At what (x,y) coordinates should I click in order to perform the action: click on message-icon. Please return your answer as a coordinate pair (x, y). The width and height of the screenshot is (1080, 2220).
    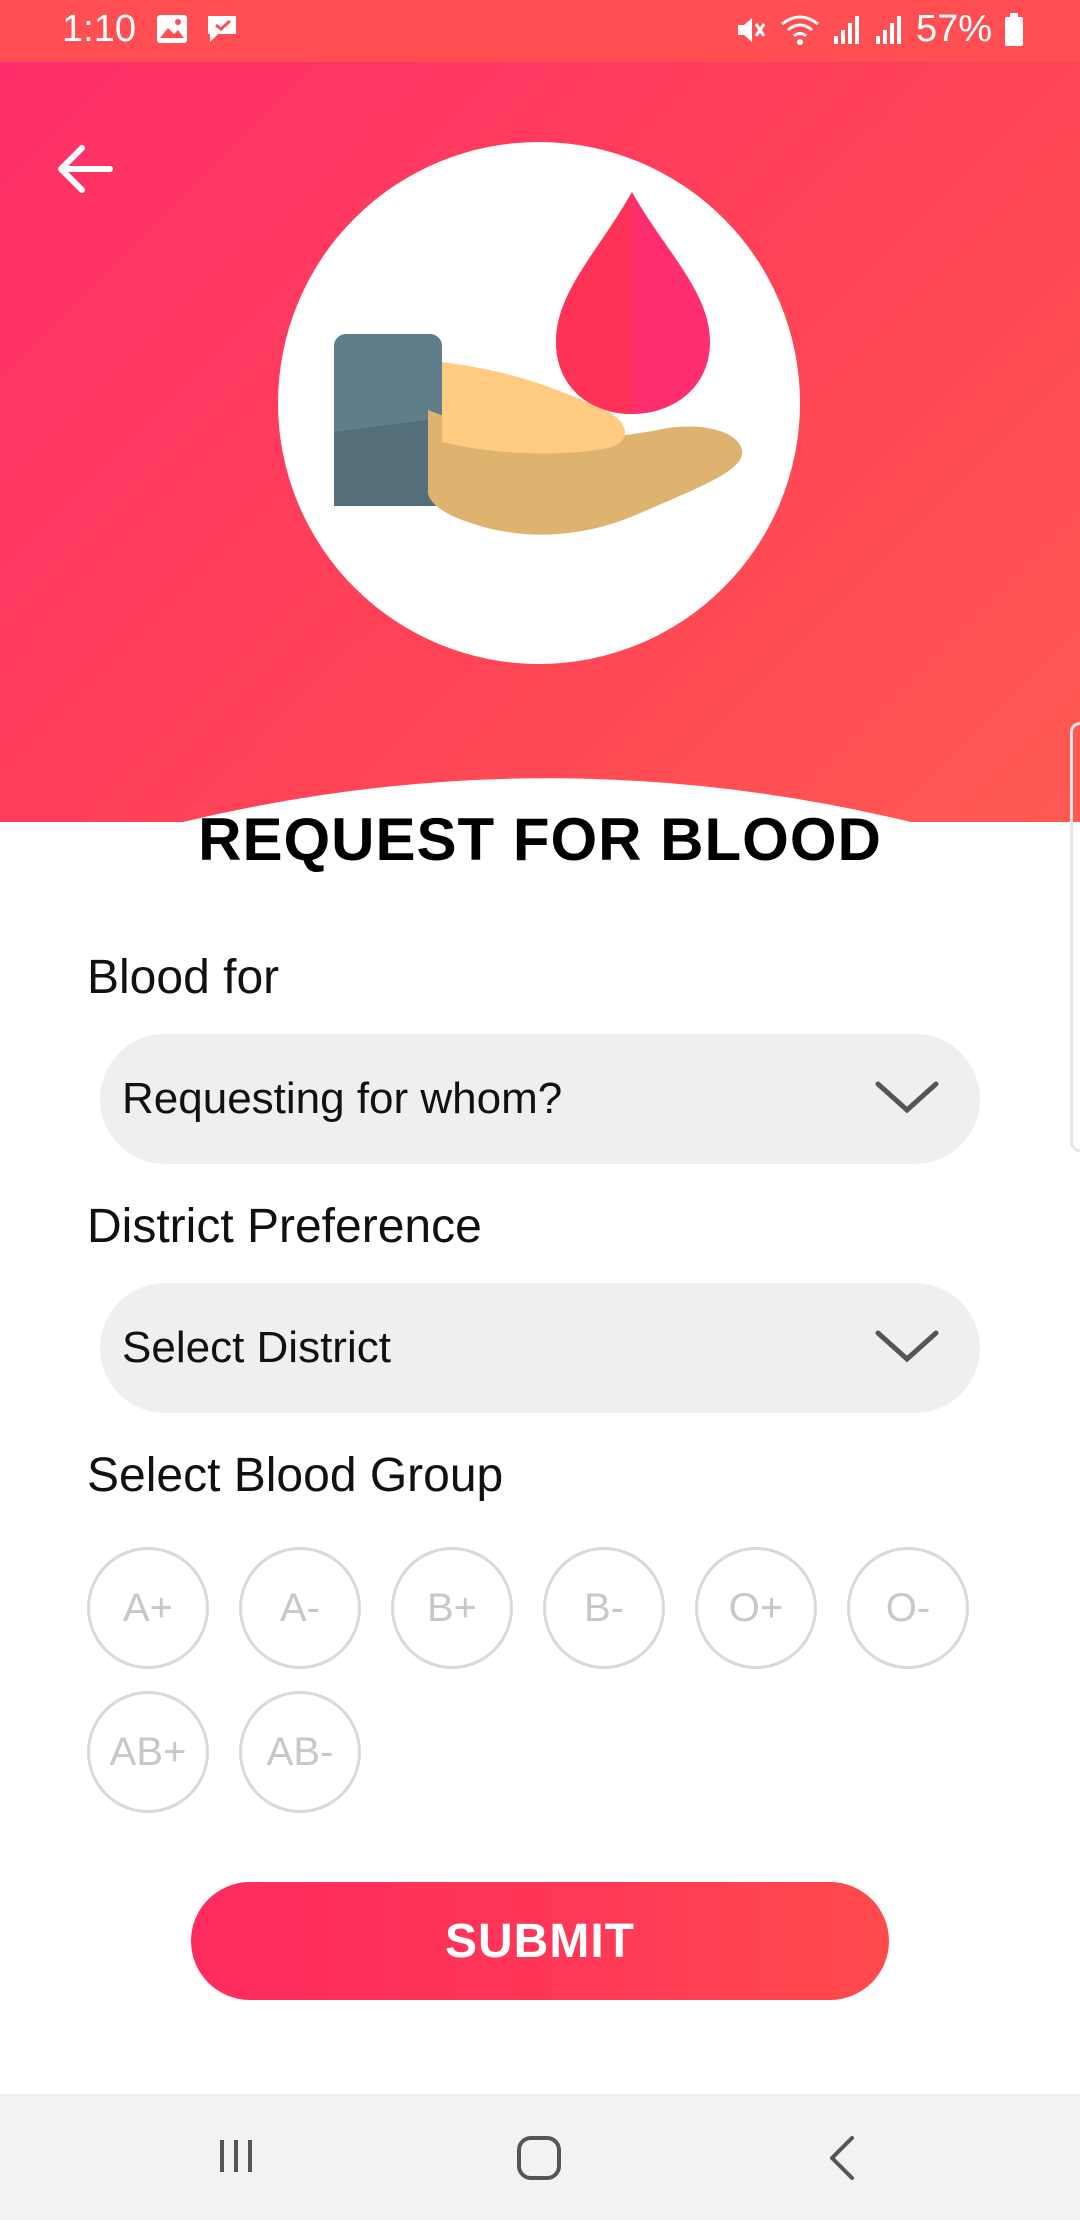
    Looking at the image, I should click on (222, 29).